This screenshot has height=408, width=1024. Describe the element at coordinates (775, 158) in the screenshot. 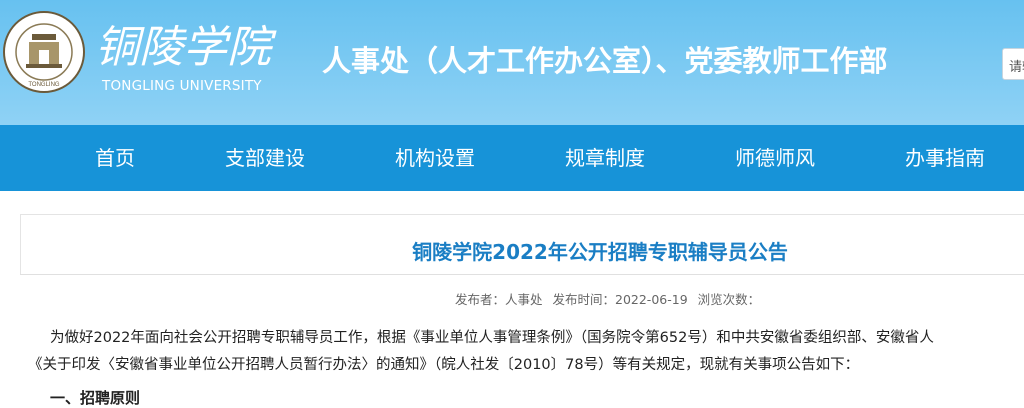

I see `nav-item-teacher-ethics: 师德师风` at that location.